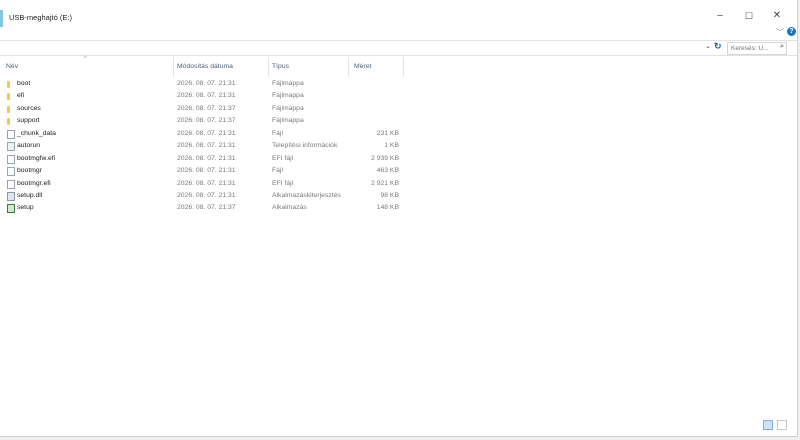 This screenshot has height=440, width=800. I want to click on table-row: bootmgr 2026. 08. 07. 21:31 Fájl 463 KB, so click(398, 172).